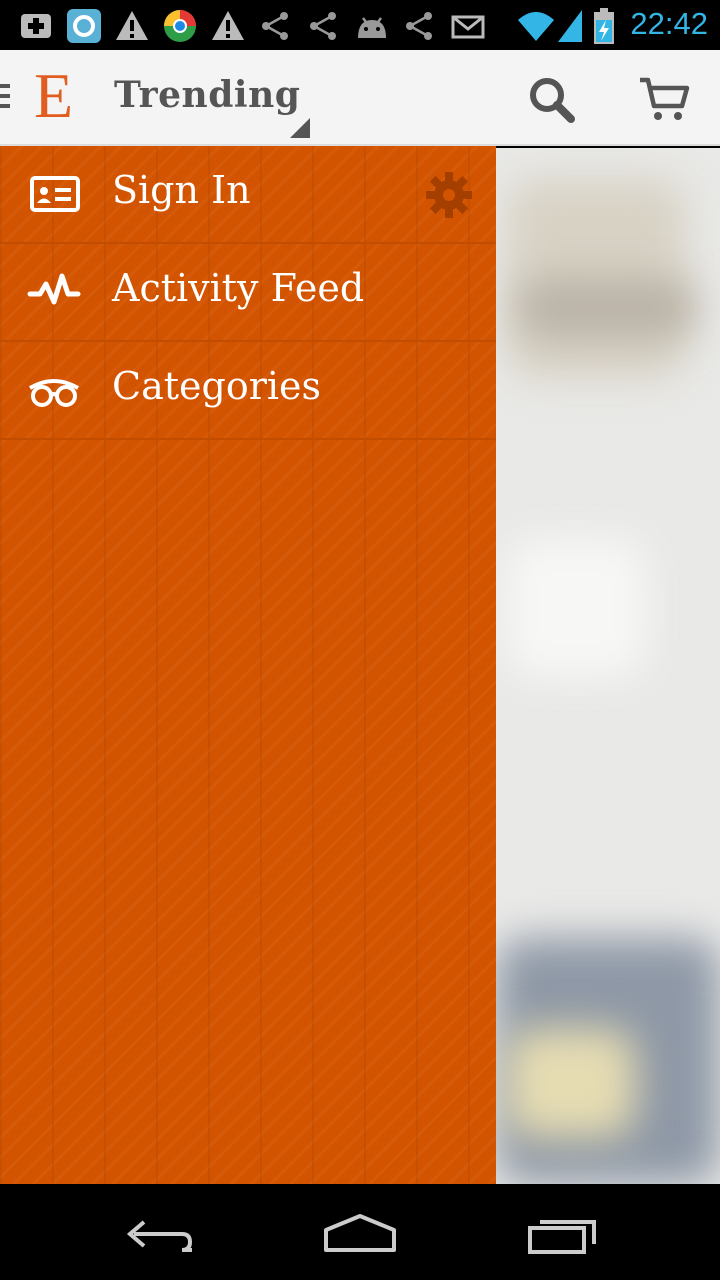 This screenshot has height=1280, width=720. Describe the element at coordinates (54, 289) in the screenshot. I see `activity-icon` at that location.